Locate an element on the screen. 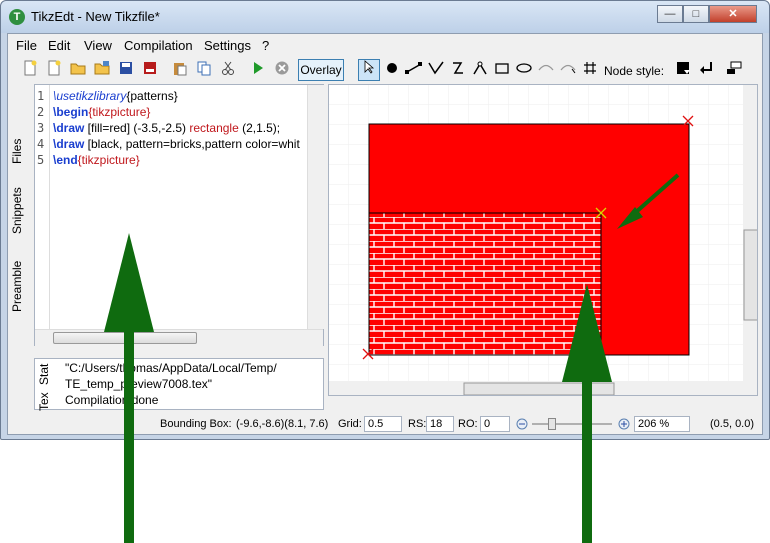 The width and height of the screenshot is (770, 543). annotation-arrow-left-head is located at coordinates (129, 282).